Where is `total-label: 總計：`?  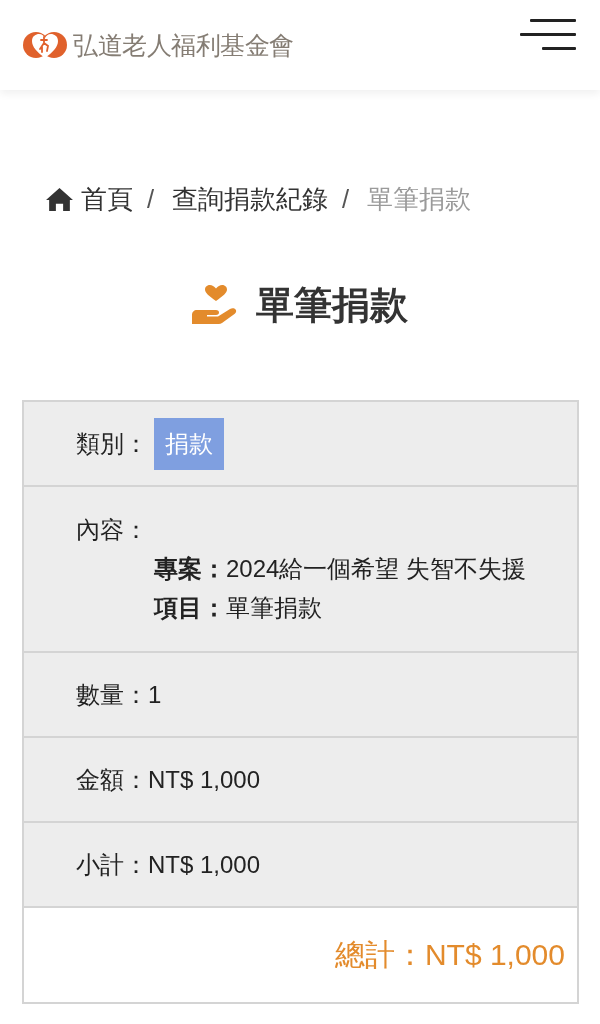 total-label: 總計： is located at coordinates (379, 954).